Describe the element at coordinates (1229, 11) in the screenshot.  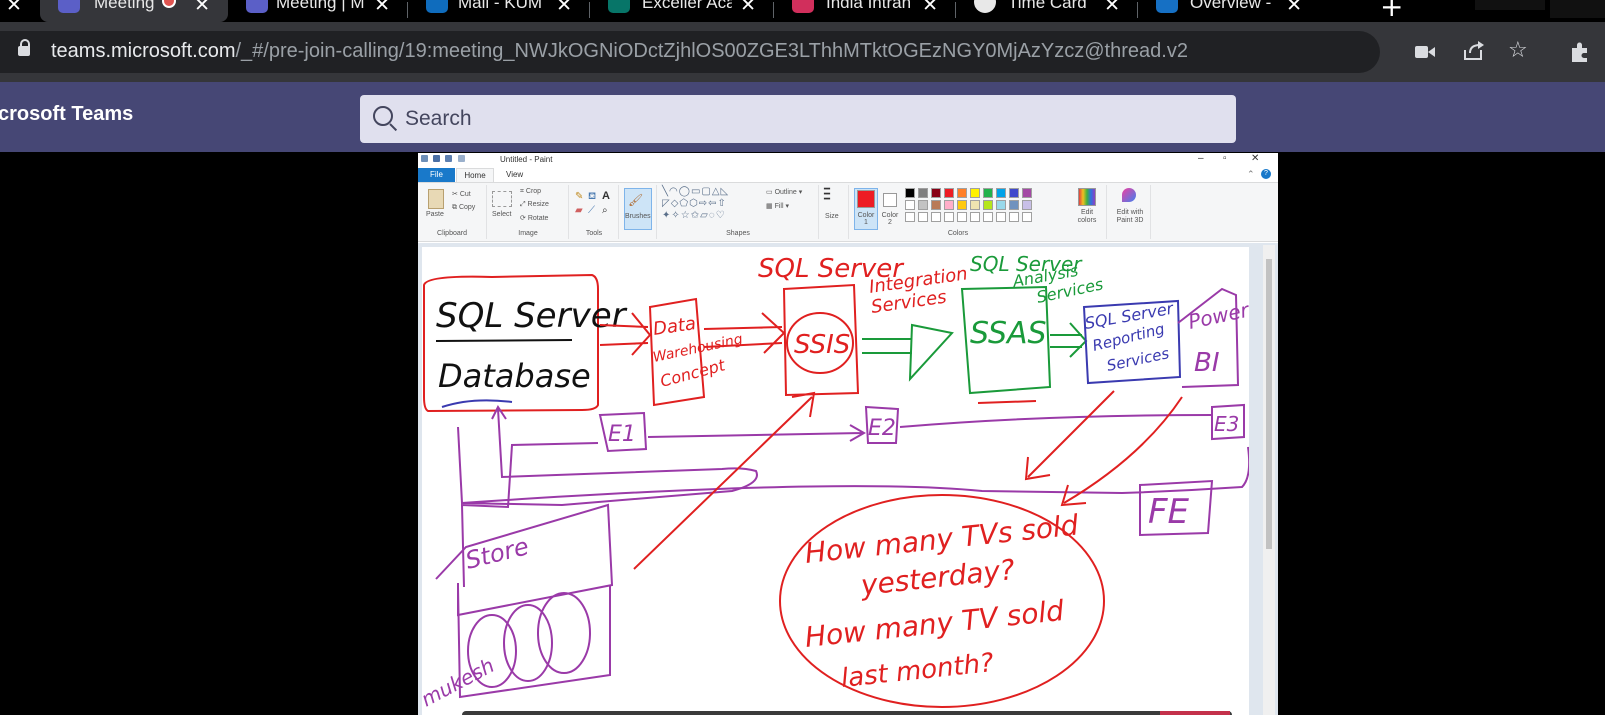
I see `browser-tab-overview: Overview - ✕` at that location.